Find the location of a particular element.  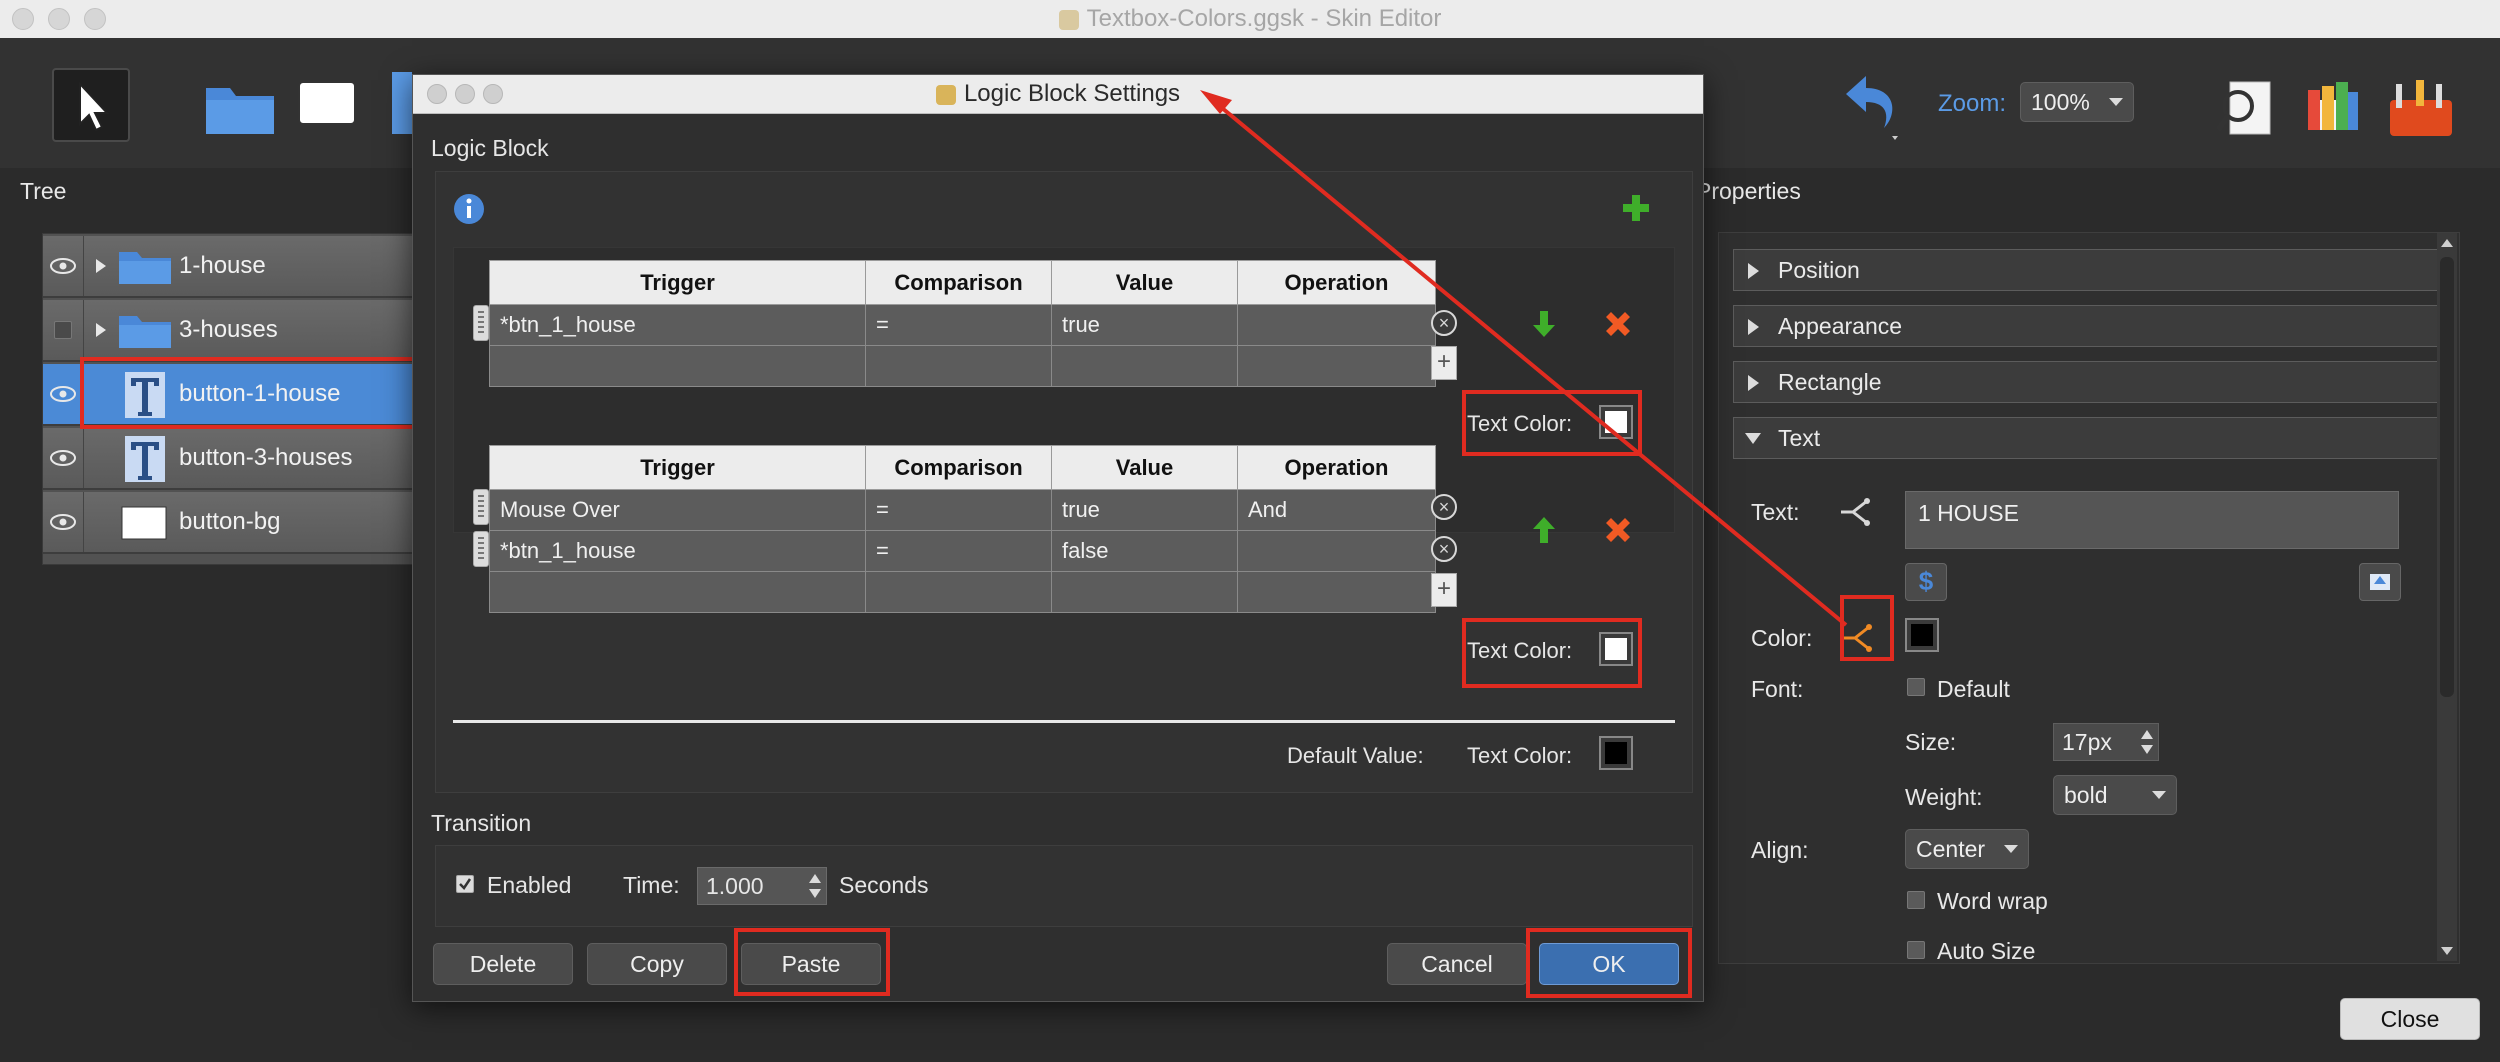

properties-scrollbar is located at coordinates (2447, 597).